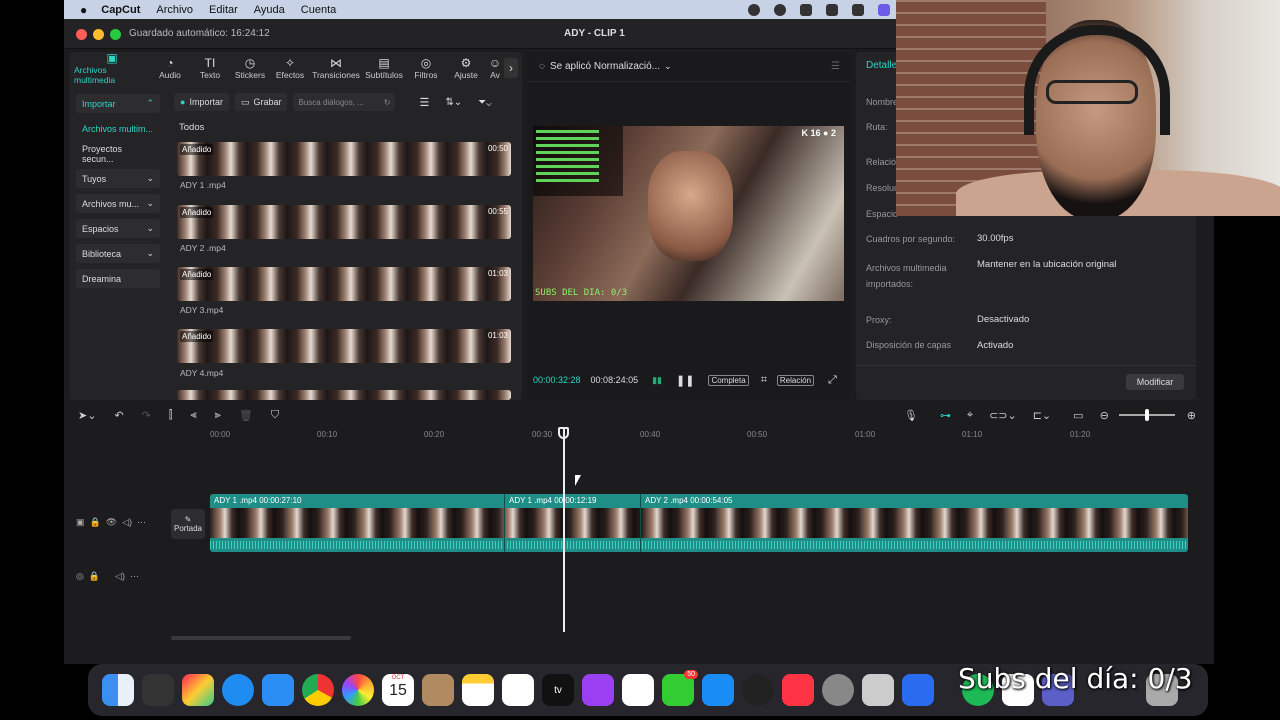  What do you see at coordinates (911, 415) in the screenshot?
I see `microphone-icon: 🎙` at bounding box center [911, 415].